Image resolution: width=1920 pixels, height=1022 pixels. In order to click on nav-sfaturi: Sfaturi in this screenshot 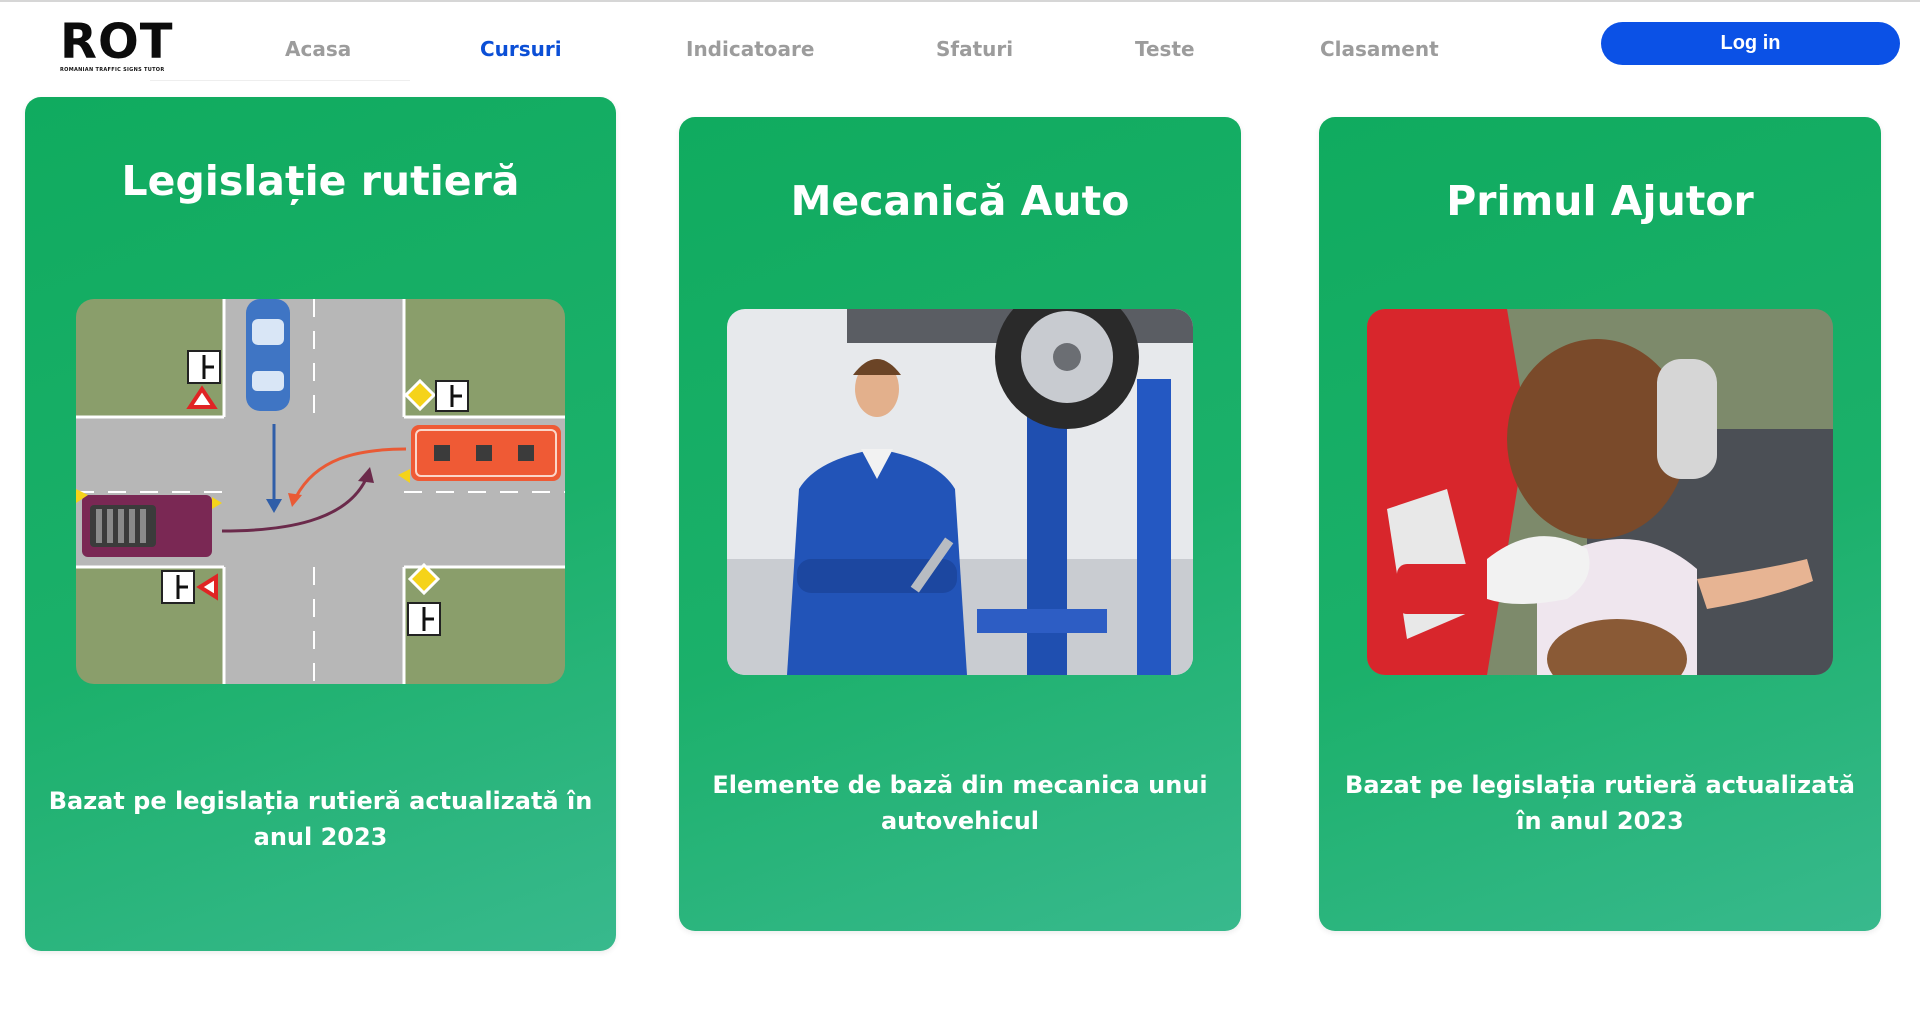, I will do `click(974, 49)`.